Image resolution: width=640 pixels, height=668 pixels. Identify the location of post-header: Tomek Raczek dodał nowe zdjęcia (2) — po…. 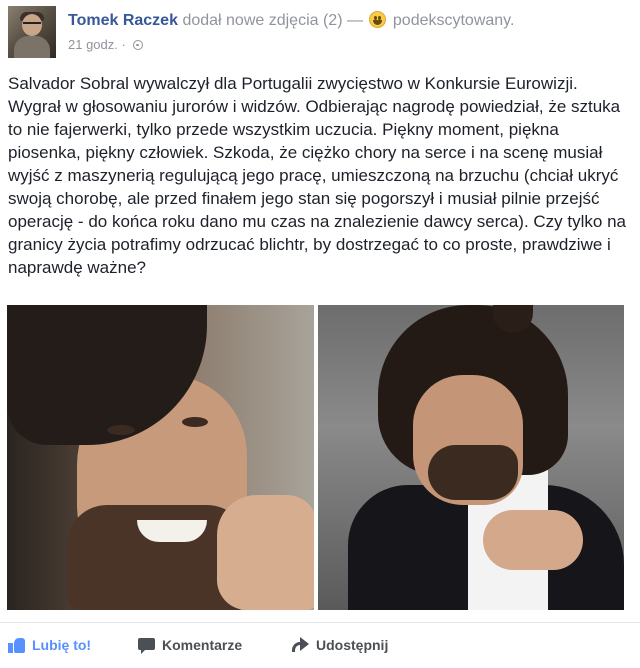
(291, 20).